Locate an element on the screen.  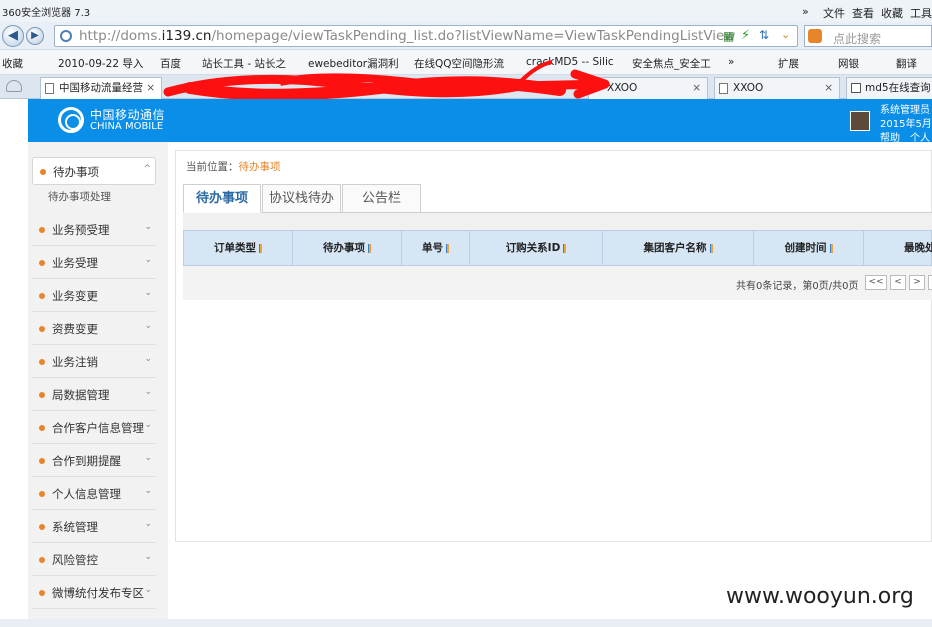
sidebar-item-system: 系统管理 ⌄ is located at coordinates (94, 526).